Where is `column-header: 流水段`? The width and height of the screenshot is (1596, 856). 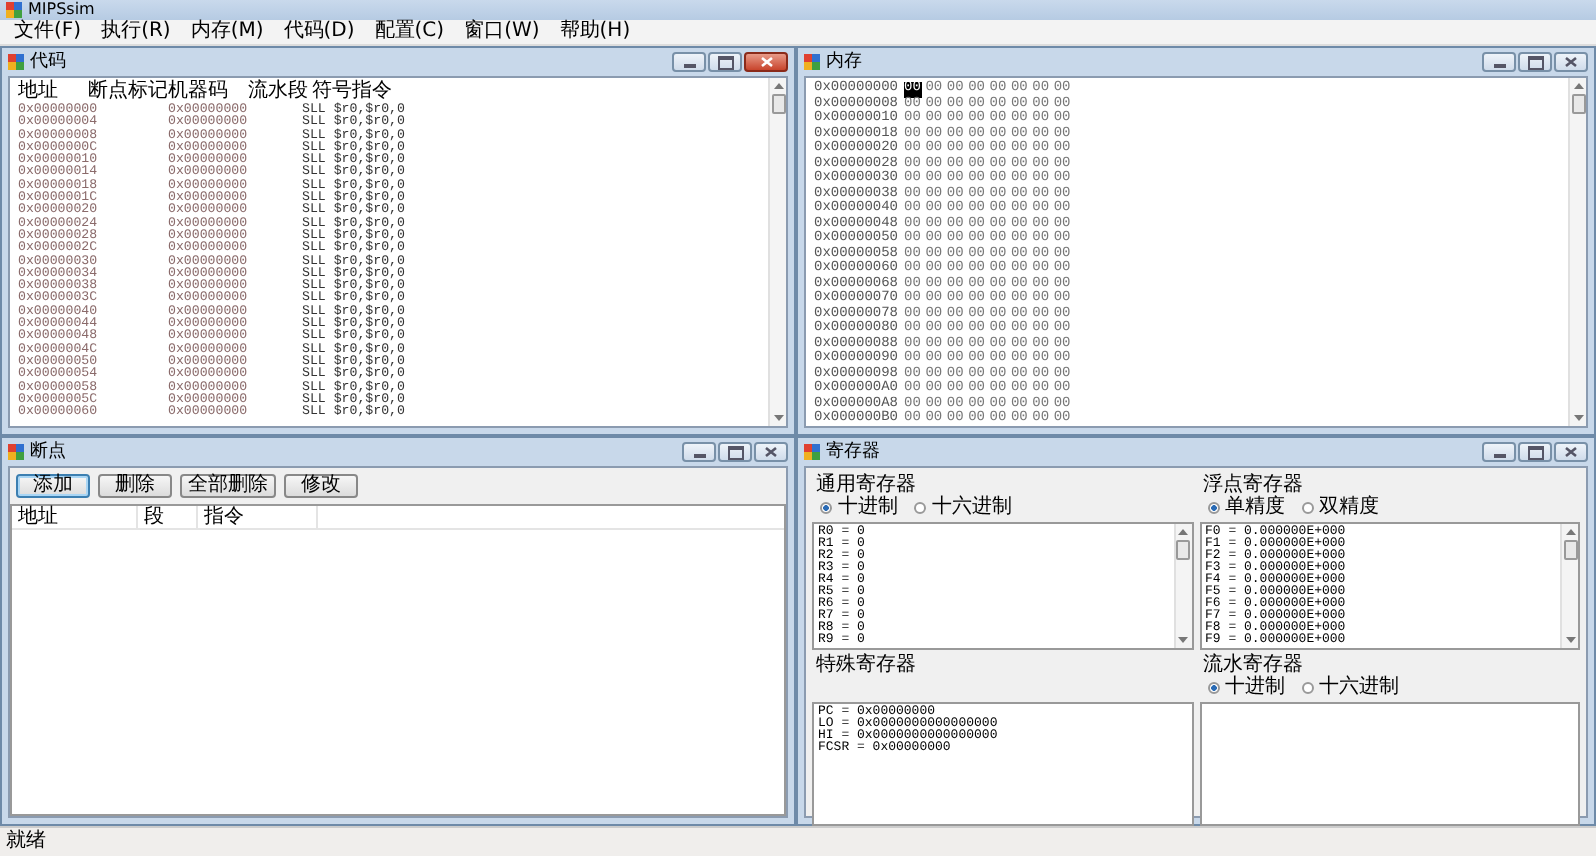 column-header: 流水段 is located at coordinates (279, 91).